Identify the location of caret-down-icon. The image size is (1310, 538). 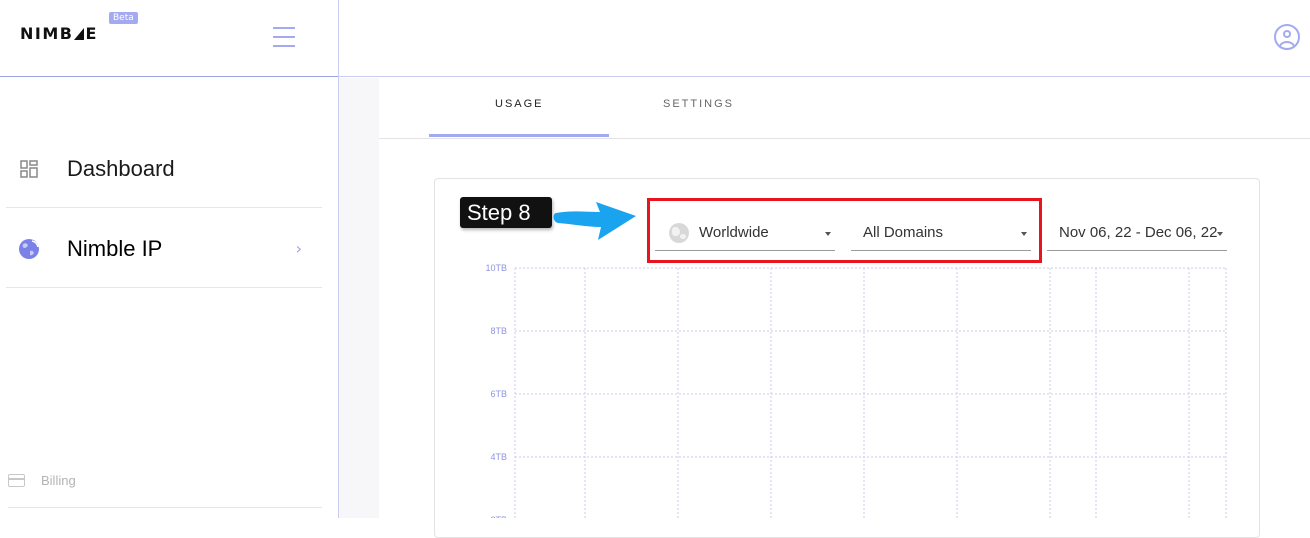
(1220, 234).